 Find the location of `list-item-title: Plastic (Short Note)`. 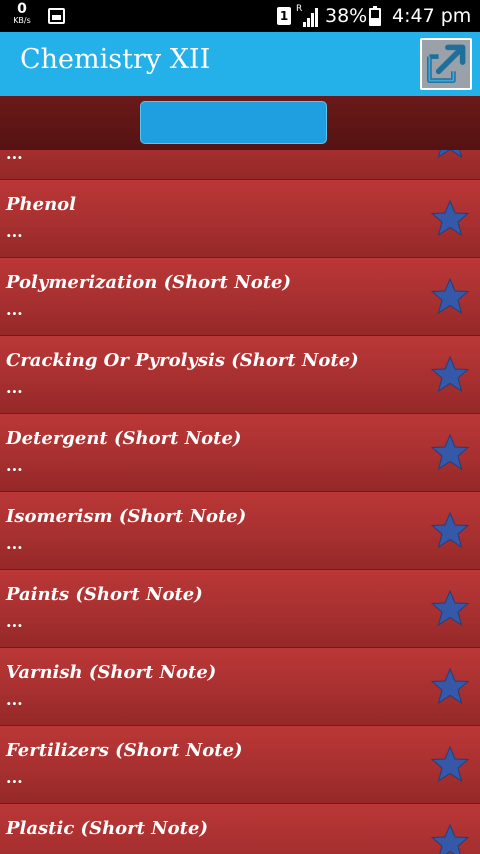

list-item-title: Plastic (Short Note) is located at coordinates (107, 828).